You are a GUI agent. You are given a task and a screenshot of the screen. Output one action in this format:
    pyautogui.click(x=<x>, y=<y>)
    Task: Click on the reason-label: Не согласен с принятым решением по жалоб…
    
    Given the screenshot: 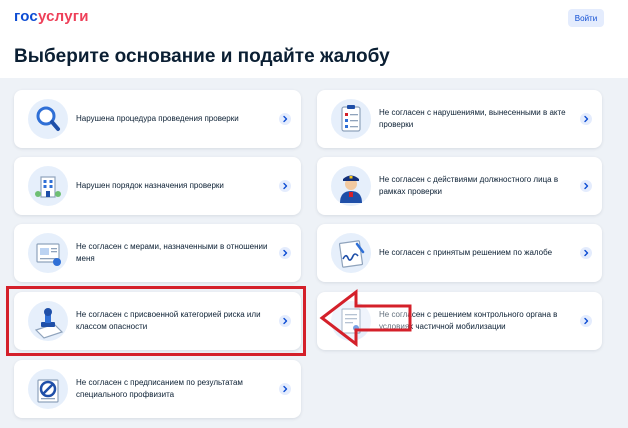 What is the action you would take?
    pyautogui.click(x=466, y=252)
    